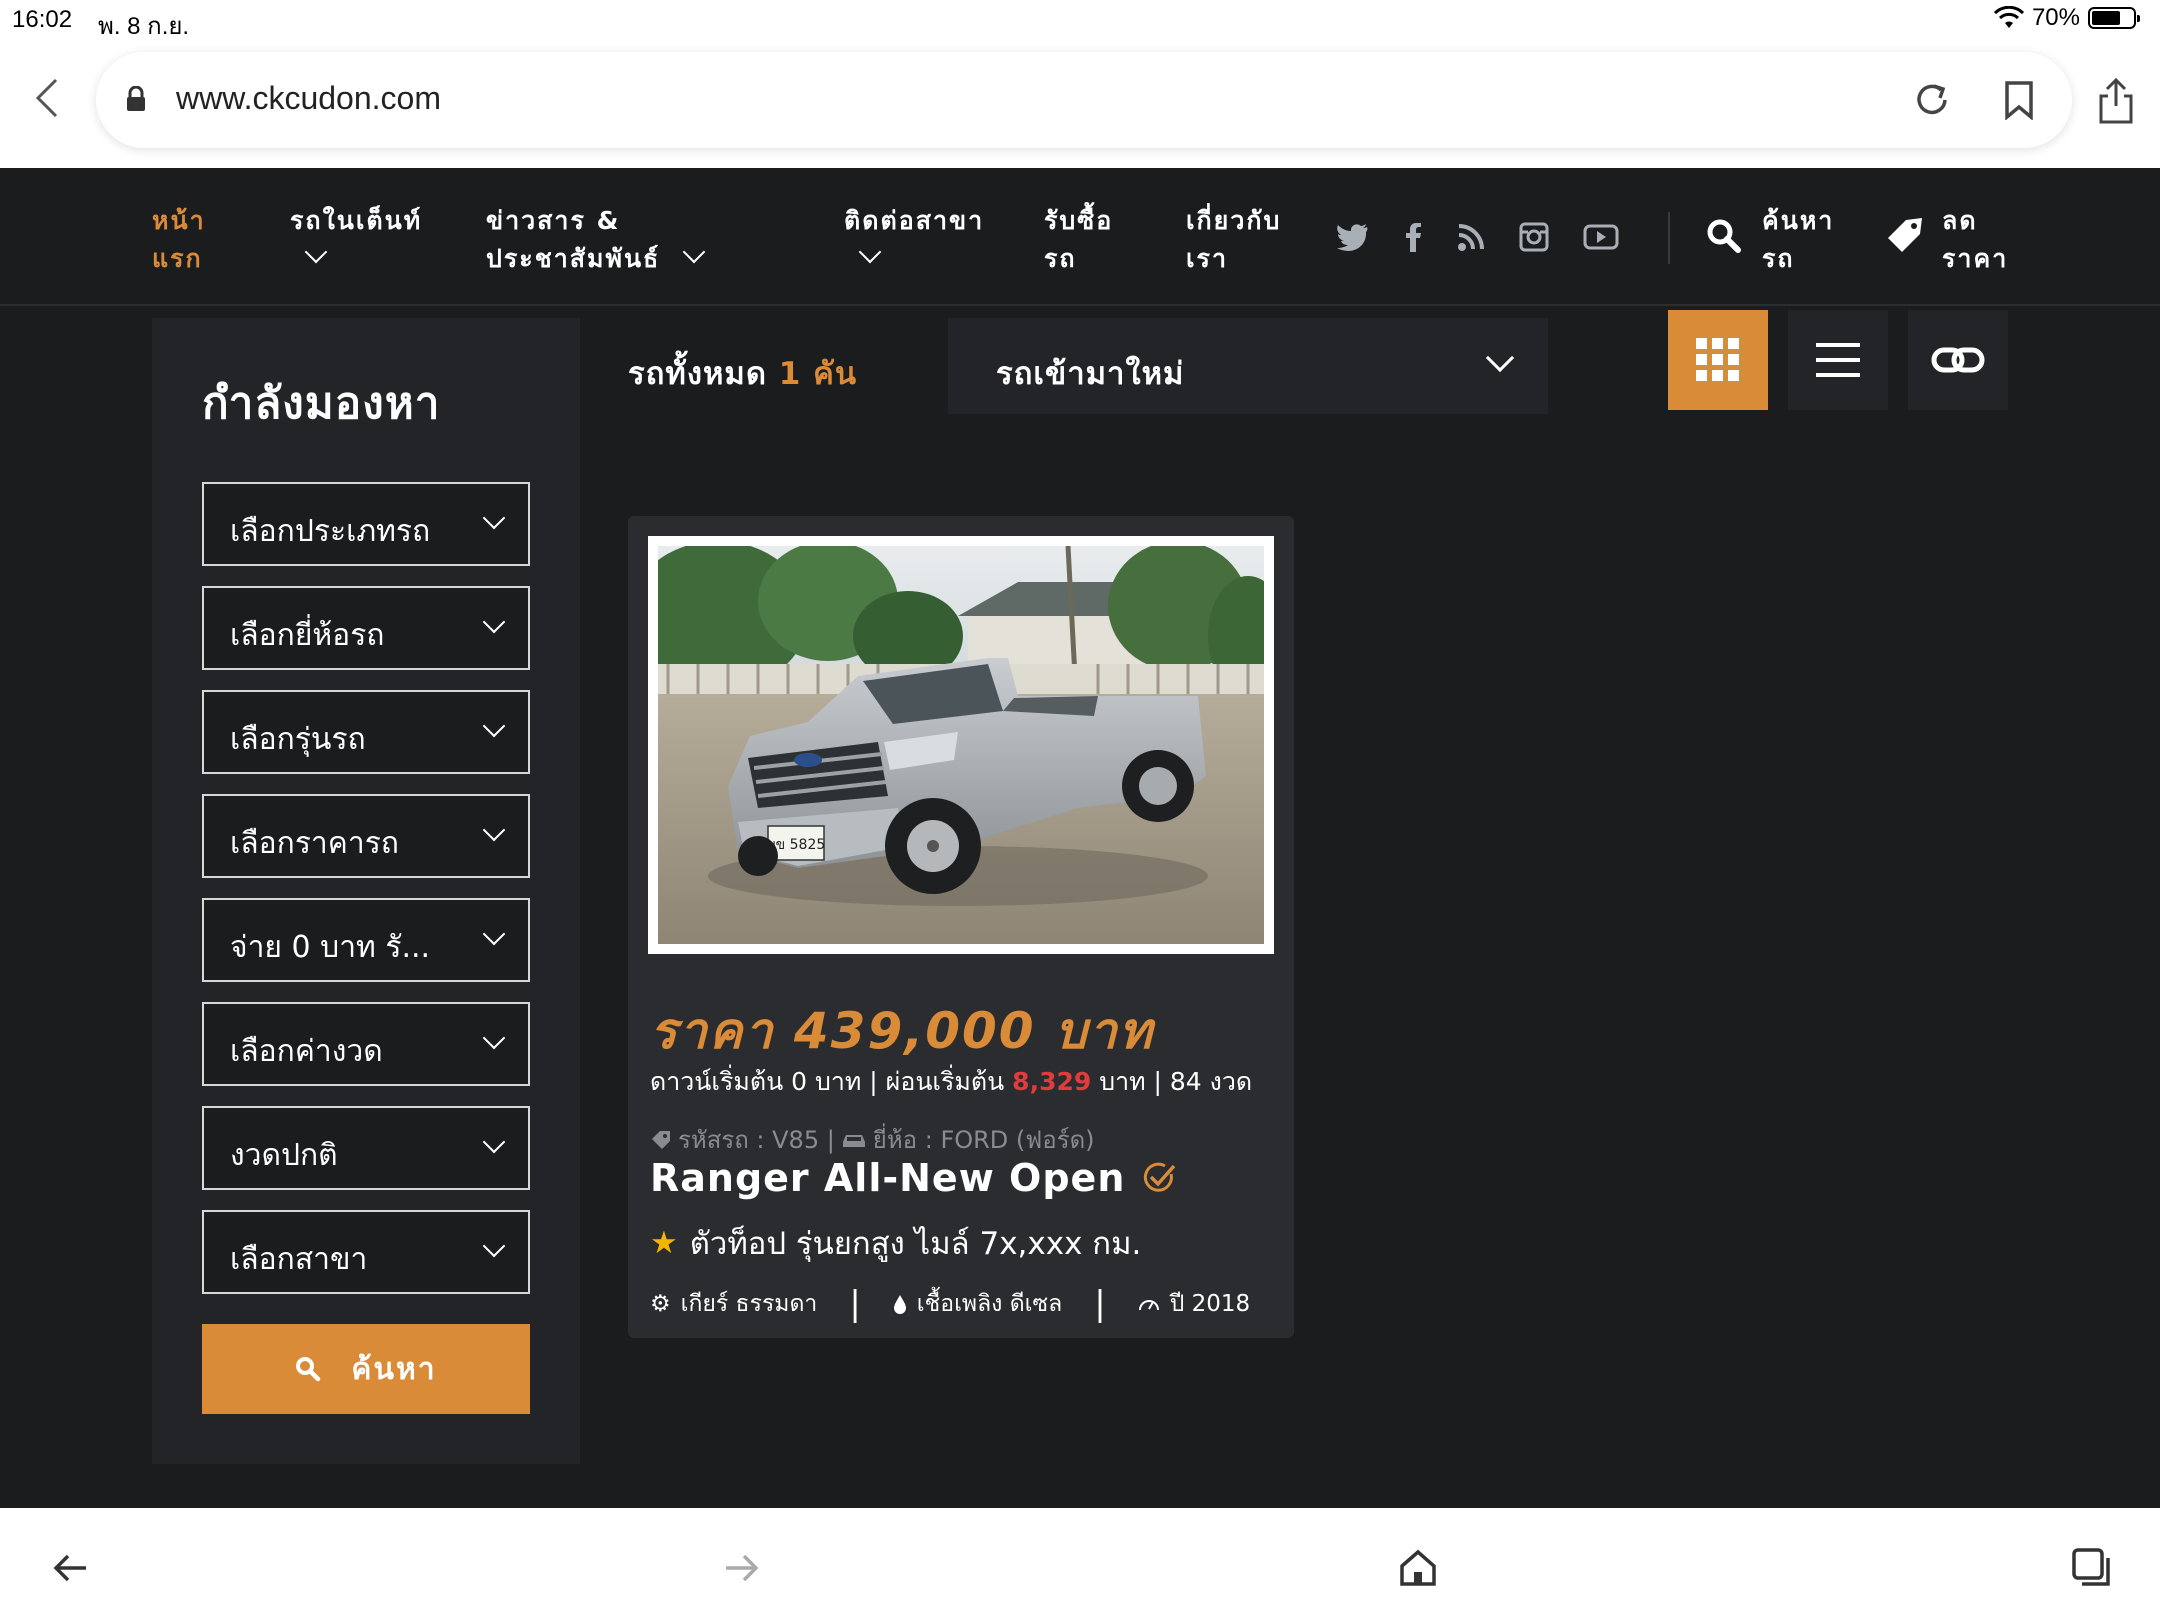  What do you see at coordinates (1248, 366) in the screenshot?
I see `sort-select: รถเข้ามาใหม่` at bounding box center [1248, 366].